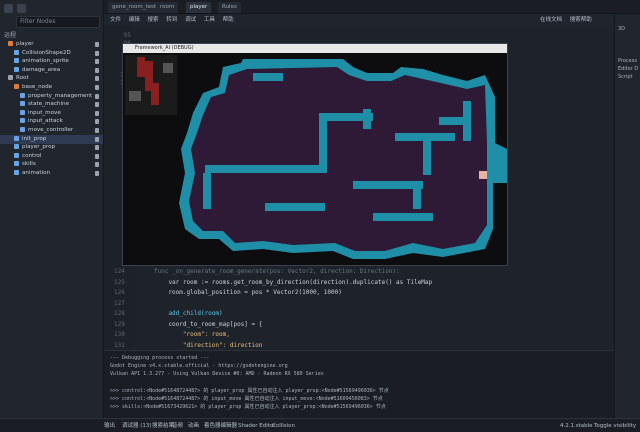  I want to click on inspector-panel: 3D Process Editor D Script, so click(627, 216).